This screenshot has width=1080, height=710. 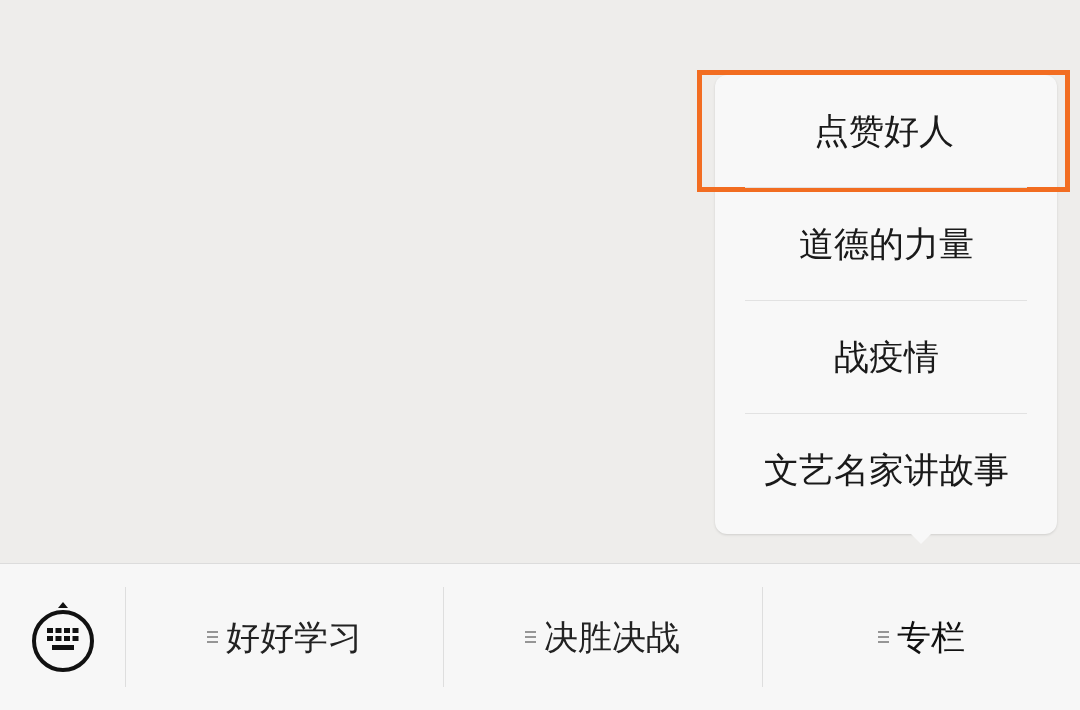 I want to click on menu-item: 点赞好人, so click(x=883, y=131).